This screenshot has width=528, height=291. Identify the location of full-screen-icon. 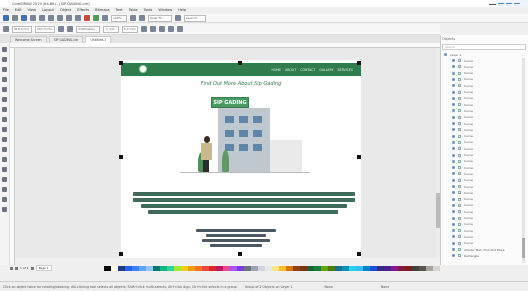
(133, 18).